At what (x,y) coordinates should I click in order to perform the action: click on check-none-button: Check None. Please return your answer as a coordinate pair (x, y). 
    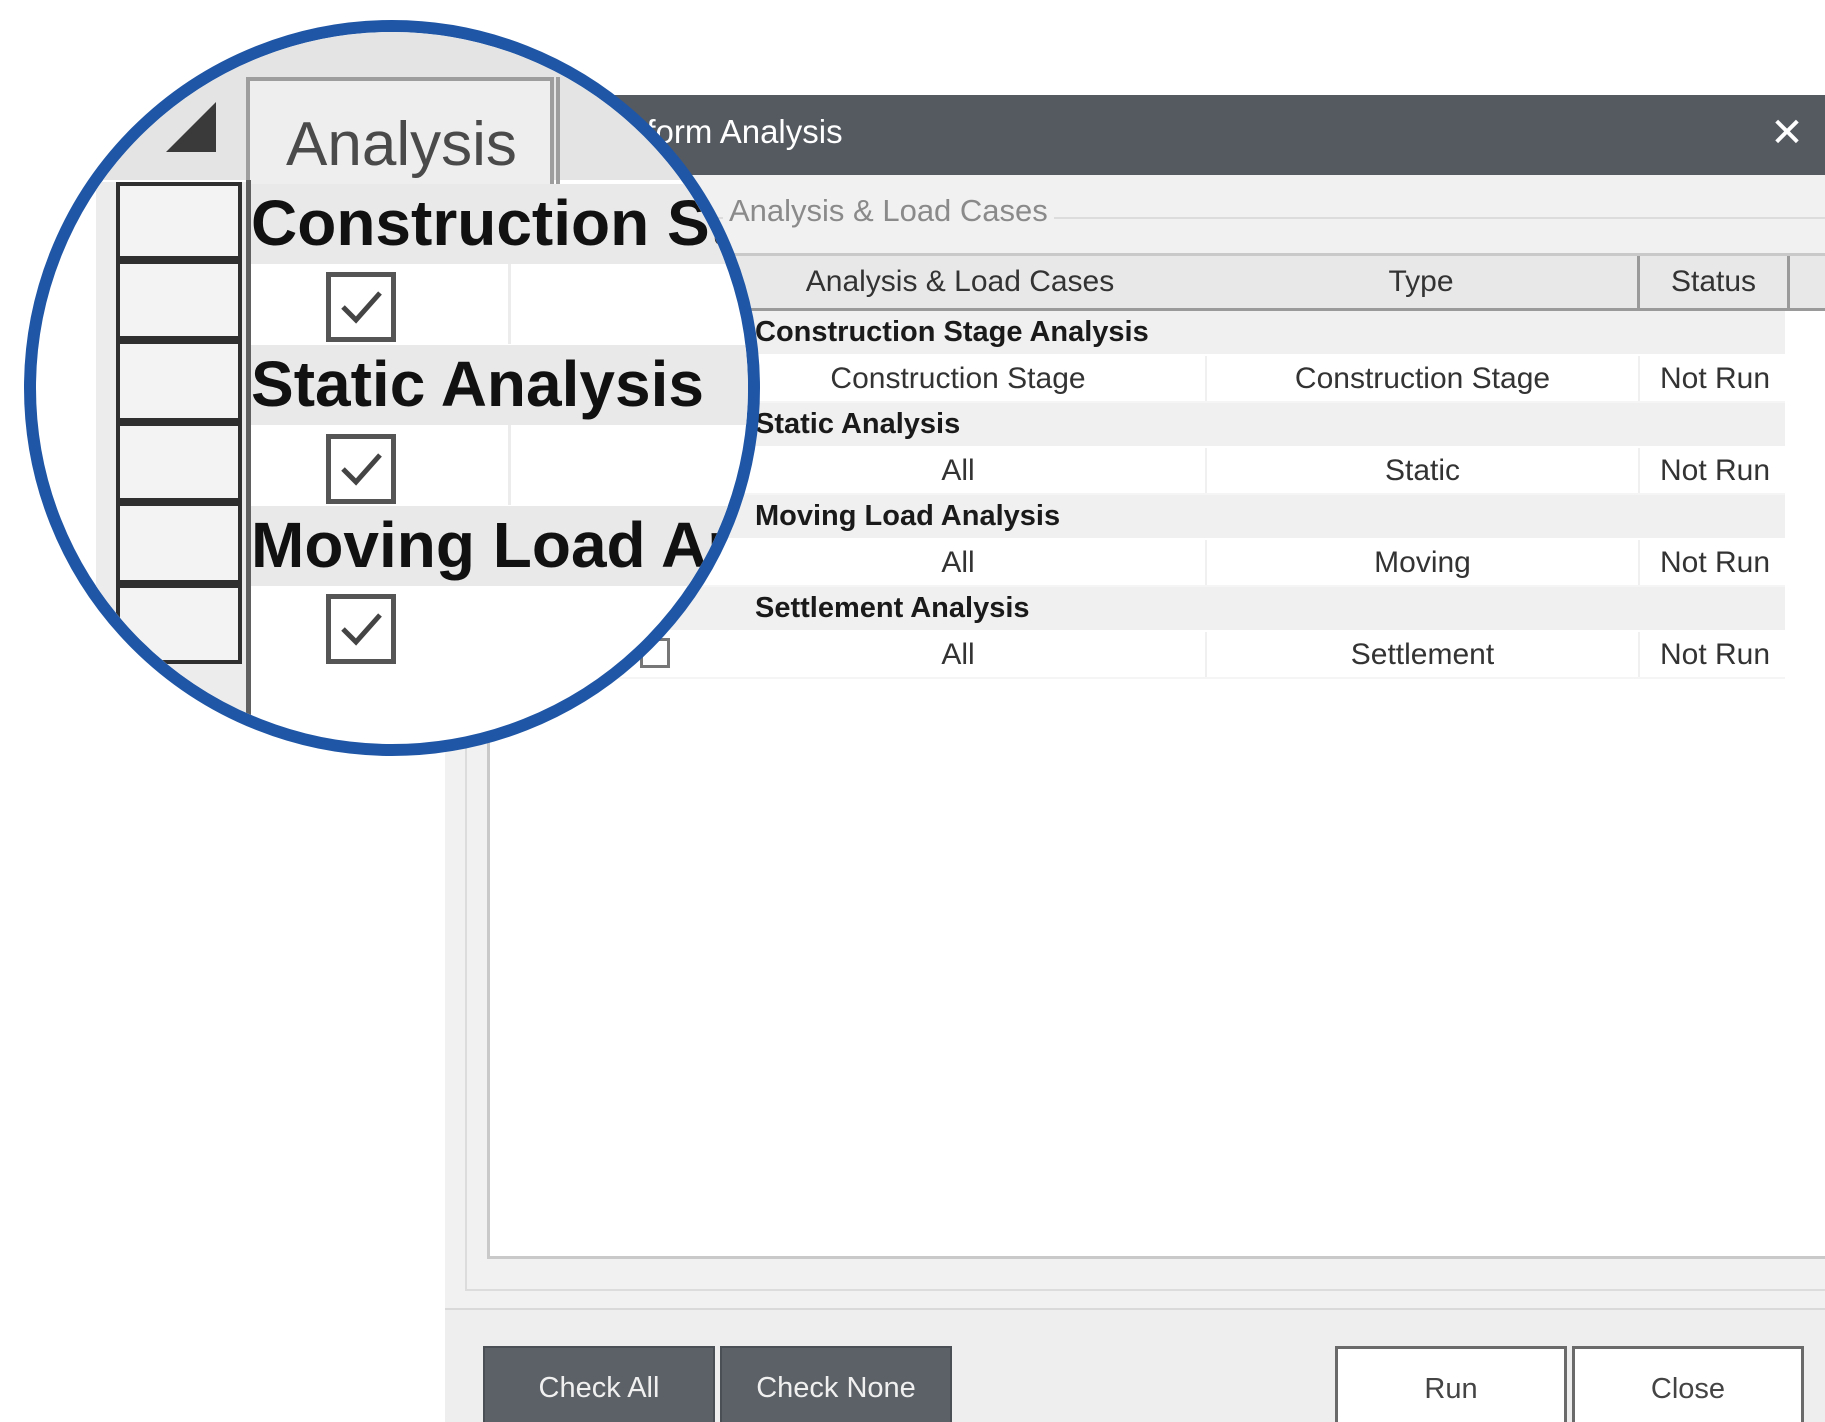
    Looking at the image, I should click on (836, 1384).